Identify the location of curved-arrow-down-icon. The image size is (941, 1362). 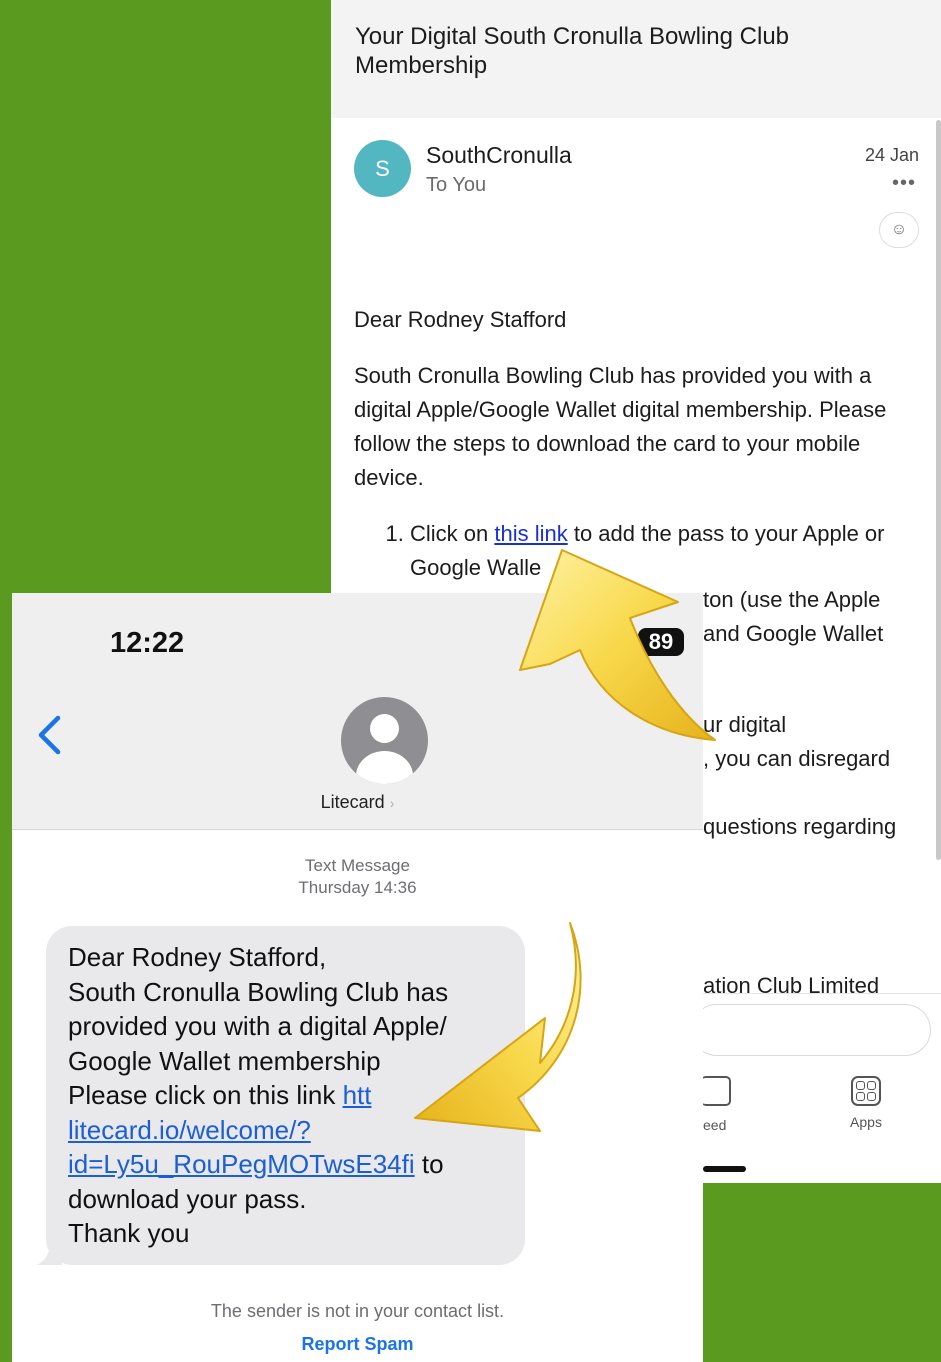
(498, 1027).